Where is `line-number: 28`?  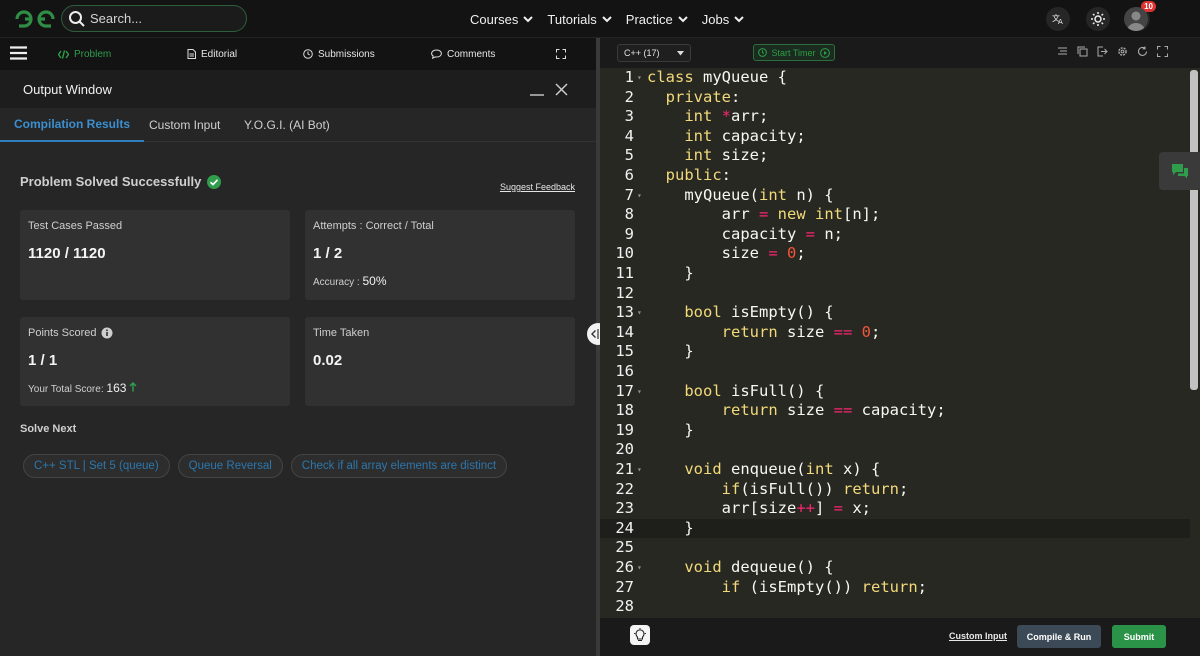
line-number: 28 is located at coordinates (624, 606).